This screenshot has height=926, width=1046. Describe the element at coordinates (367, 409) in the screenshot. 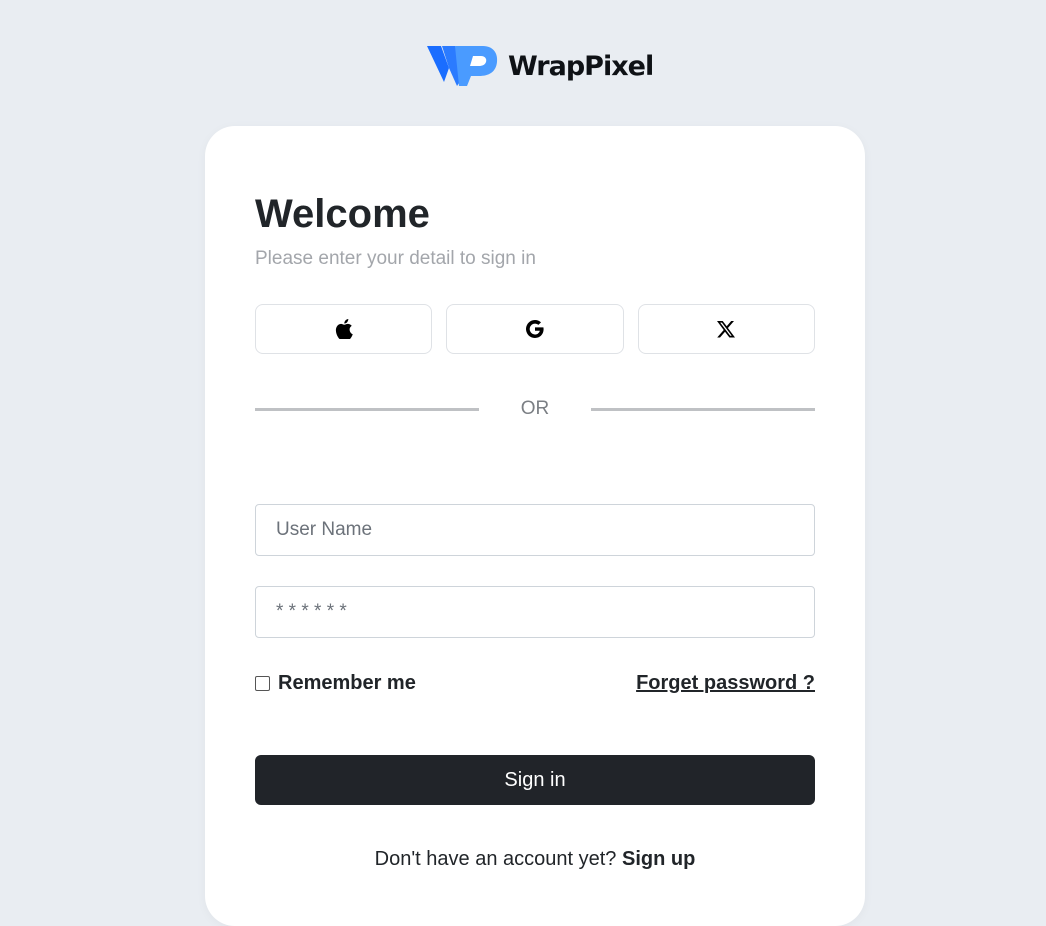

I see `divider-line-left` at that location.